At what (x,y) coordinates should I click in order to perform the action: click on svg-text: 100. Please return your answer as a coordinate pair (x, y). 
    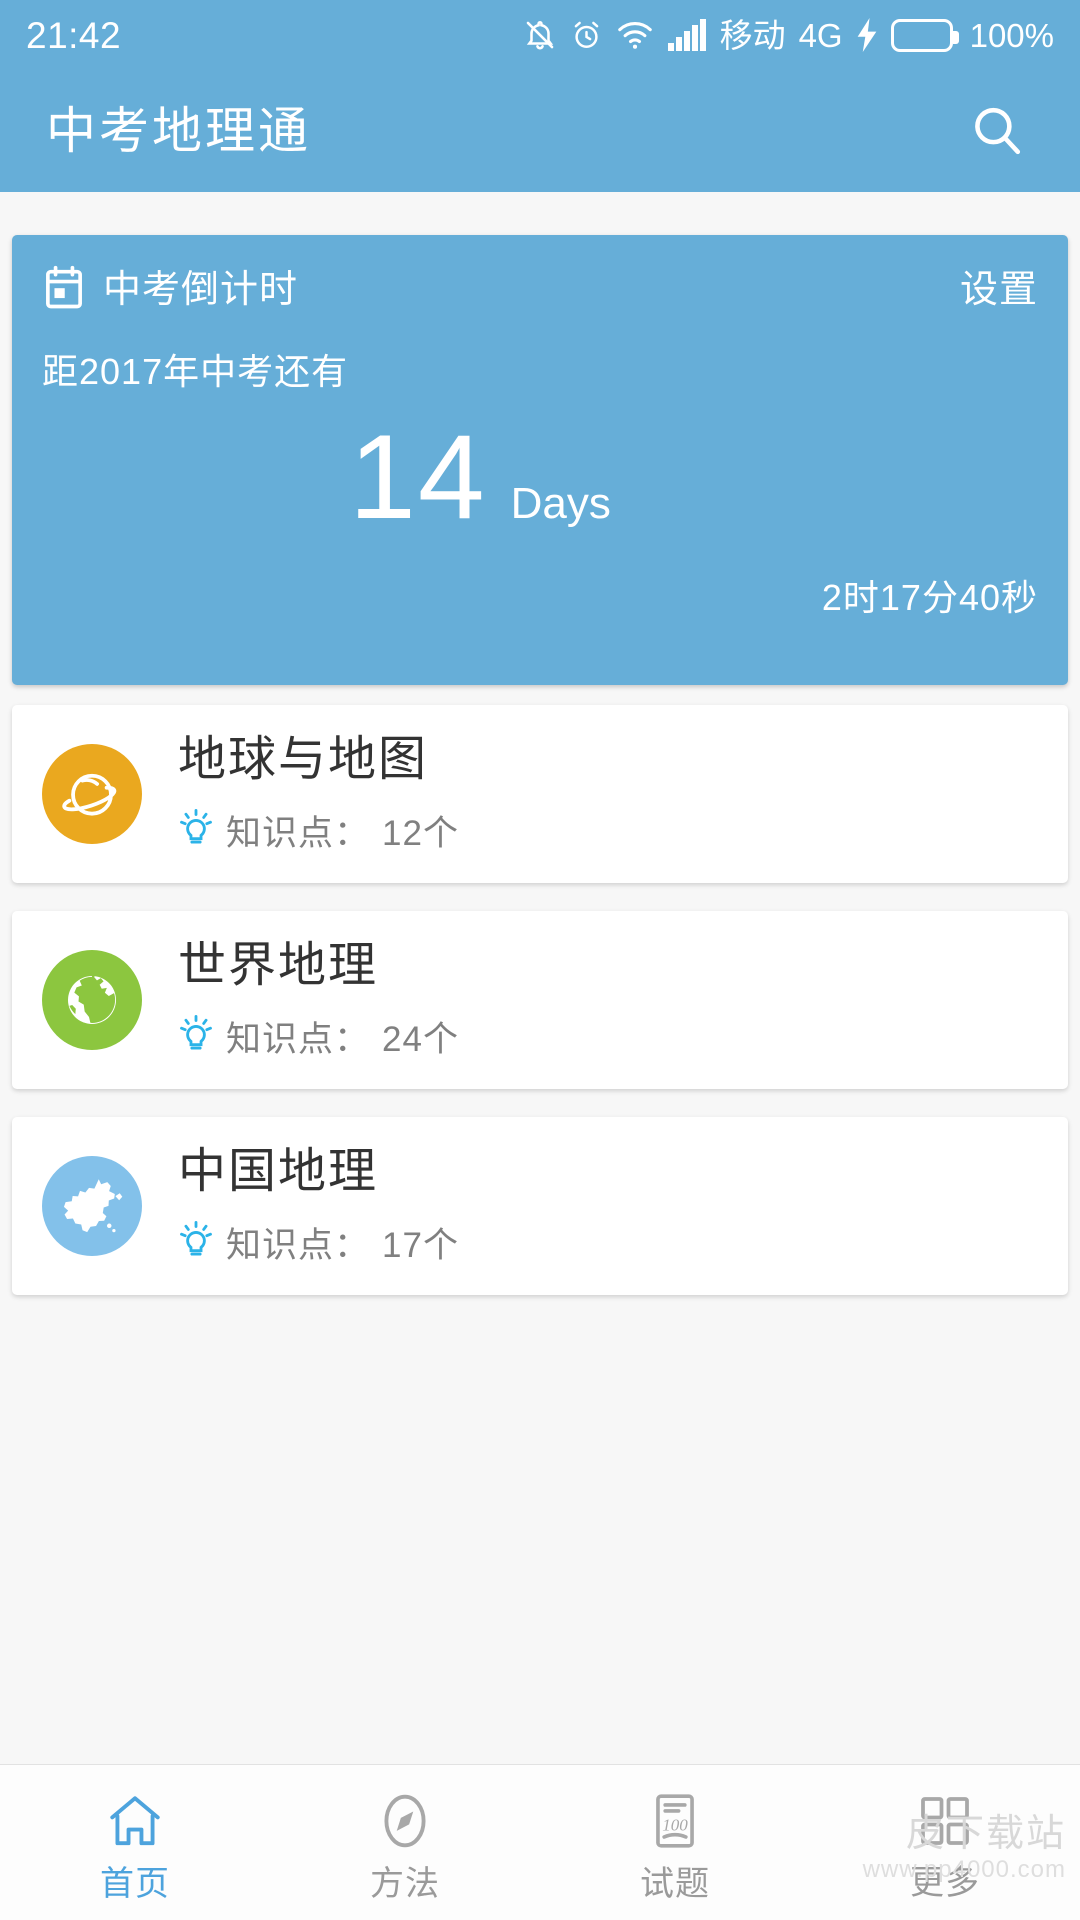
    Looking at the image, I should click on (675, 1824).